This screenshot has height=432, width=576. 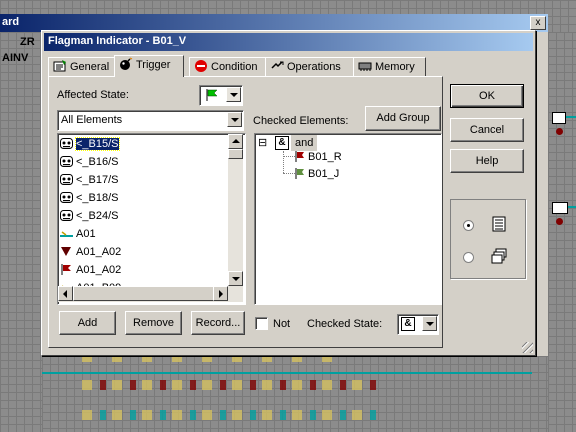 I want to click on background-label-ainv: AINV, so click(x=15, y=58).